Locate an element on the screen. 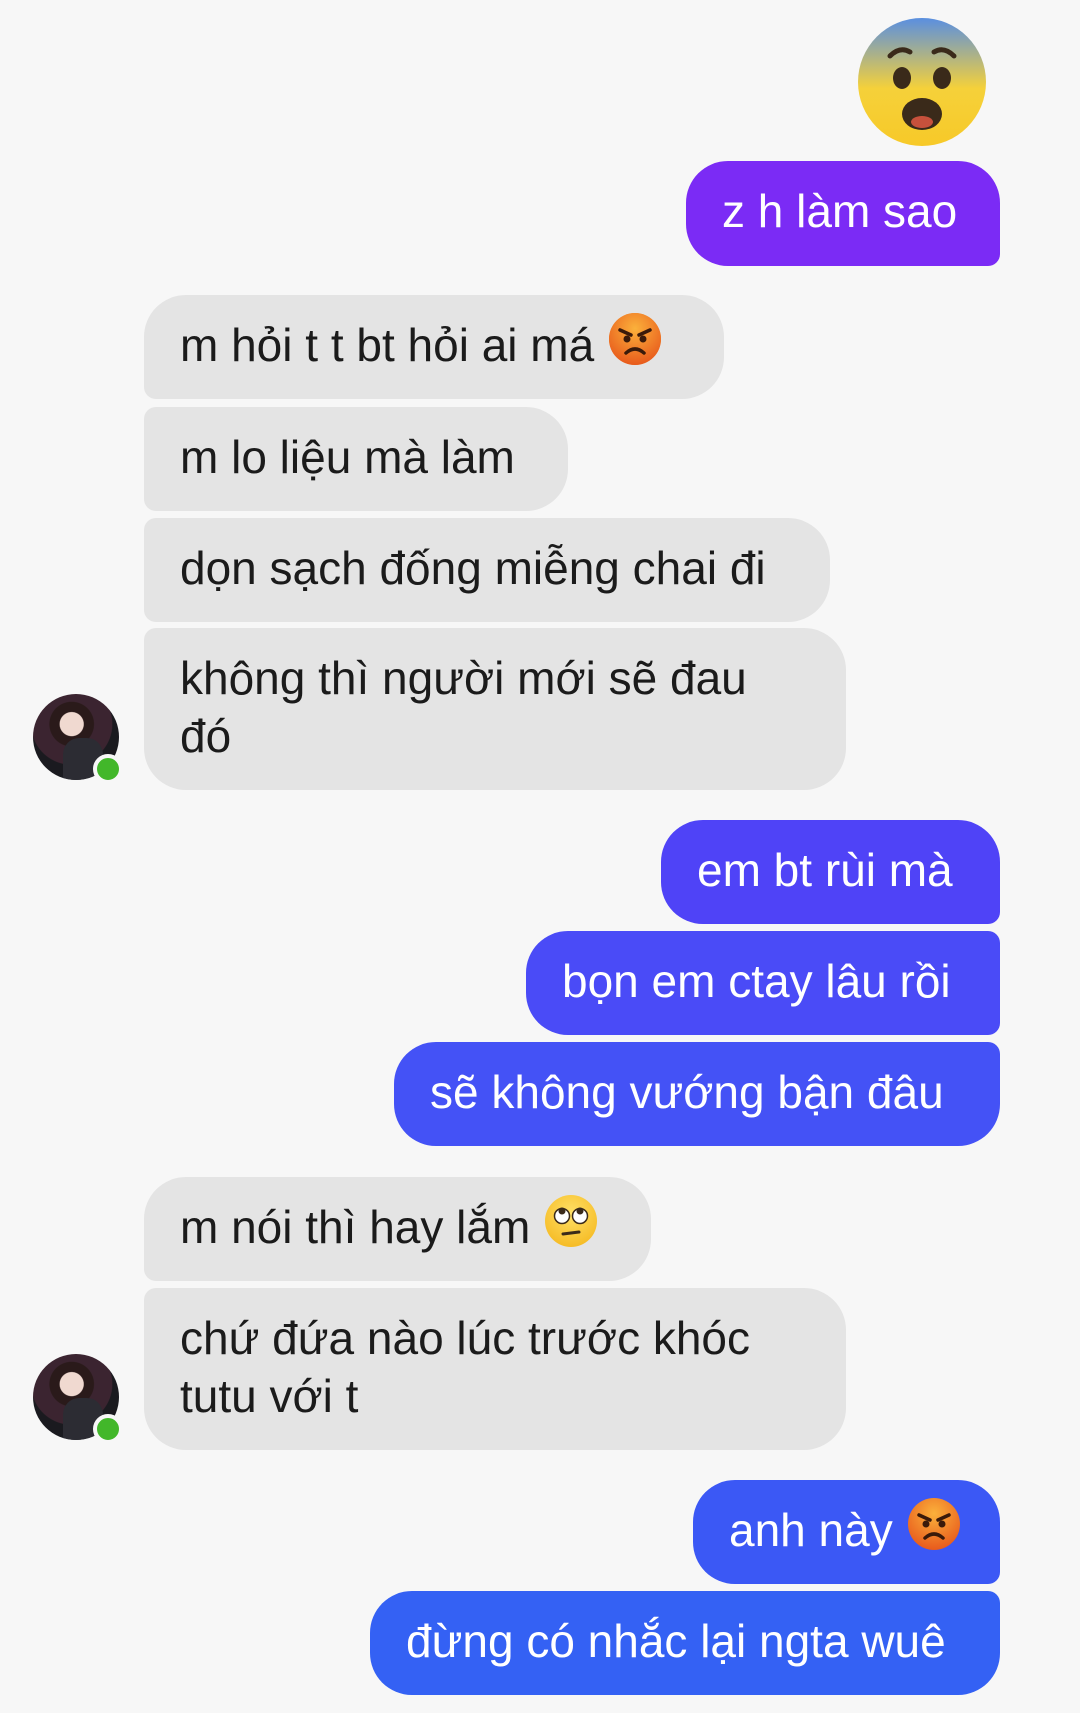  sent-message-bubble: sẽ không vướng bận đâu is located at coordinates (697, 1094).